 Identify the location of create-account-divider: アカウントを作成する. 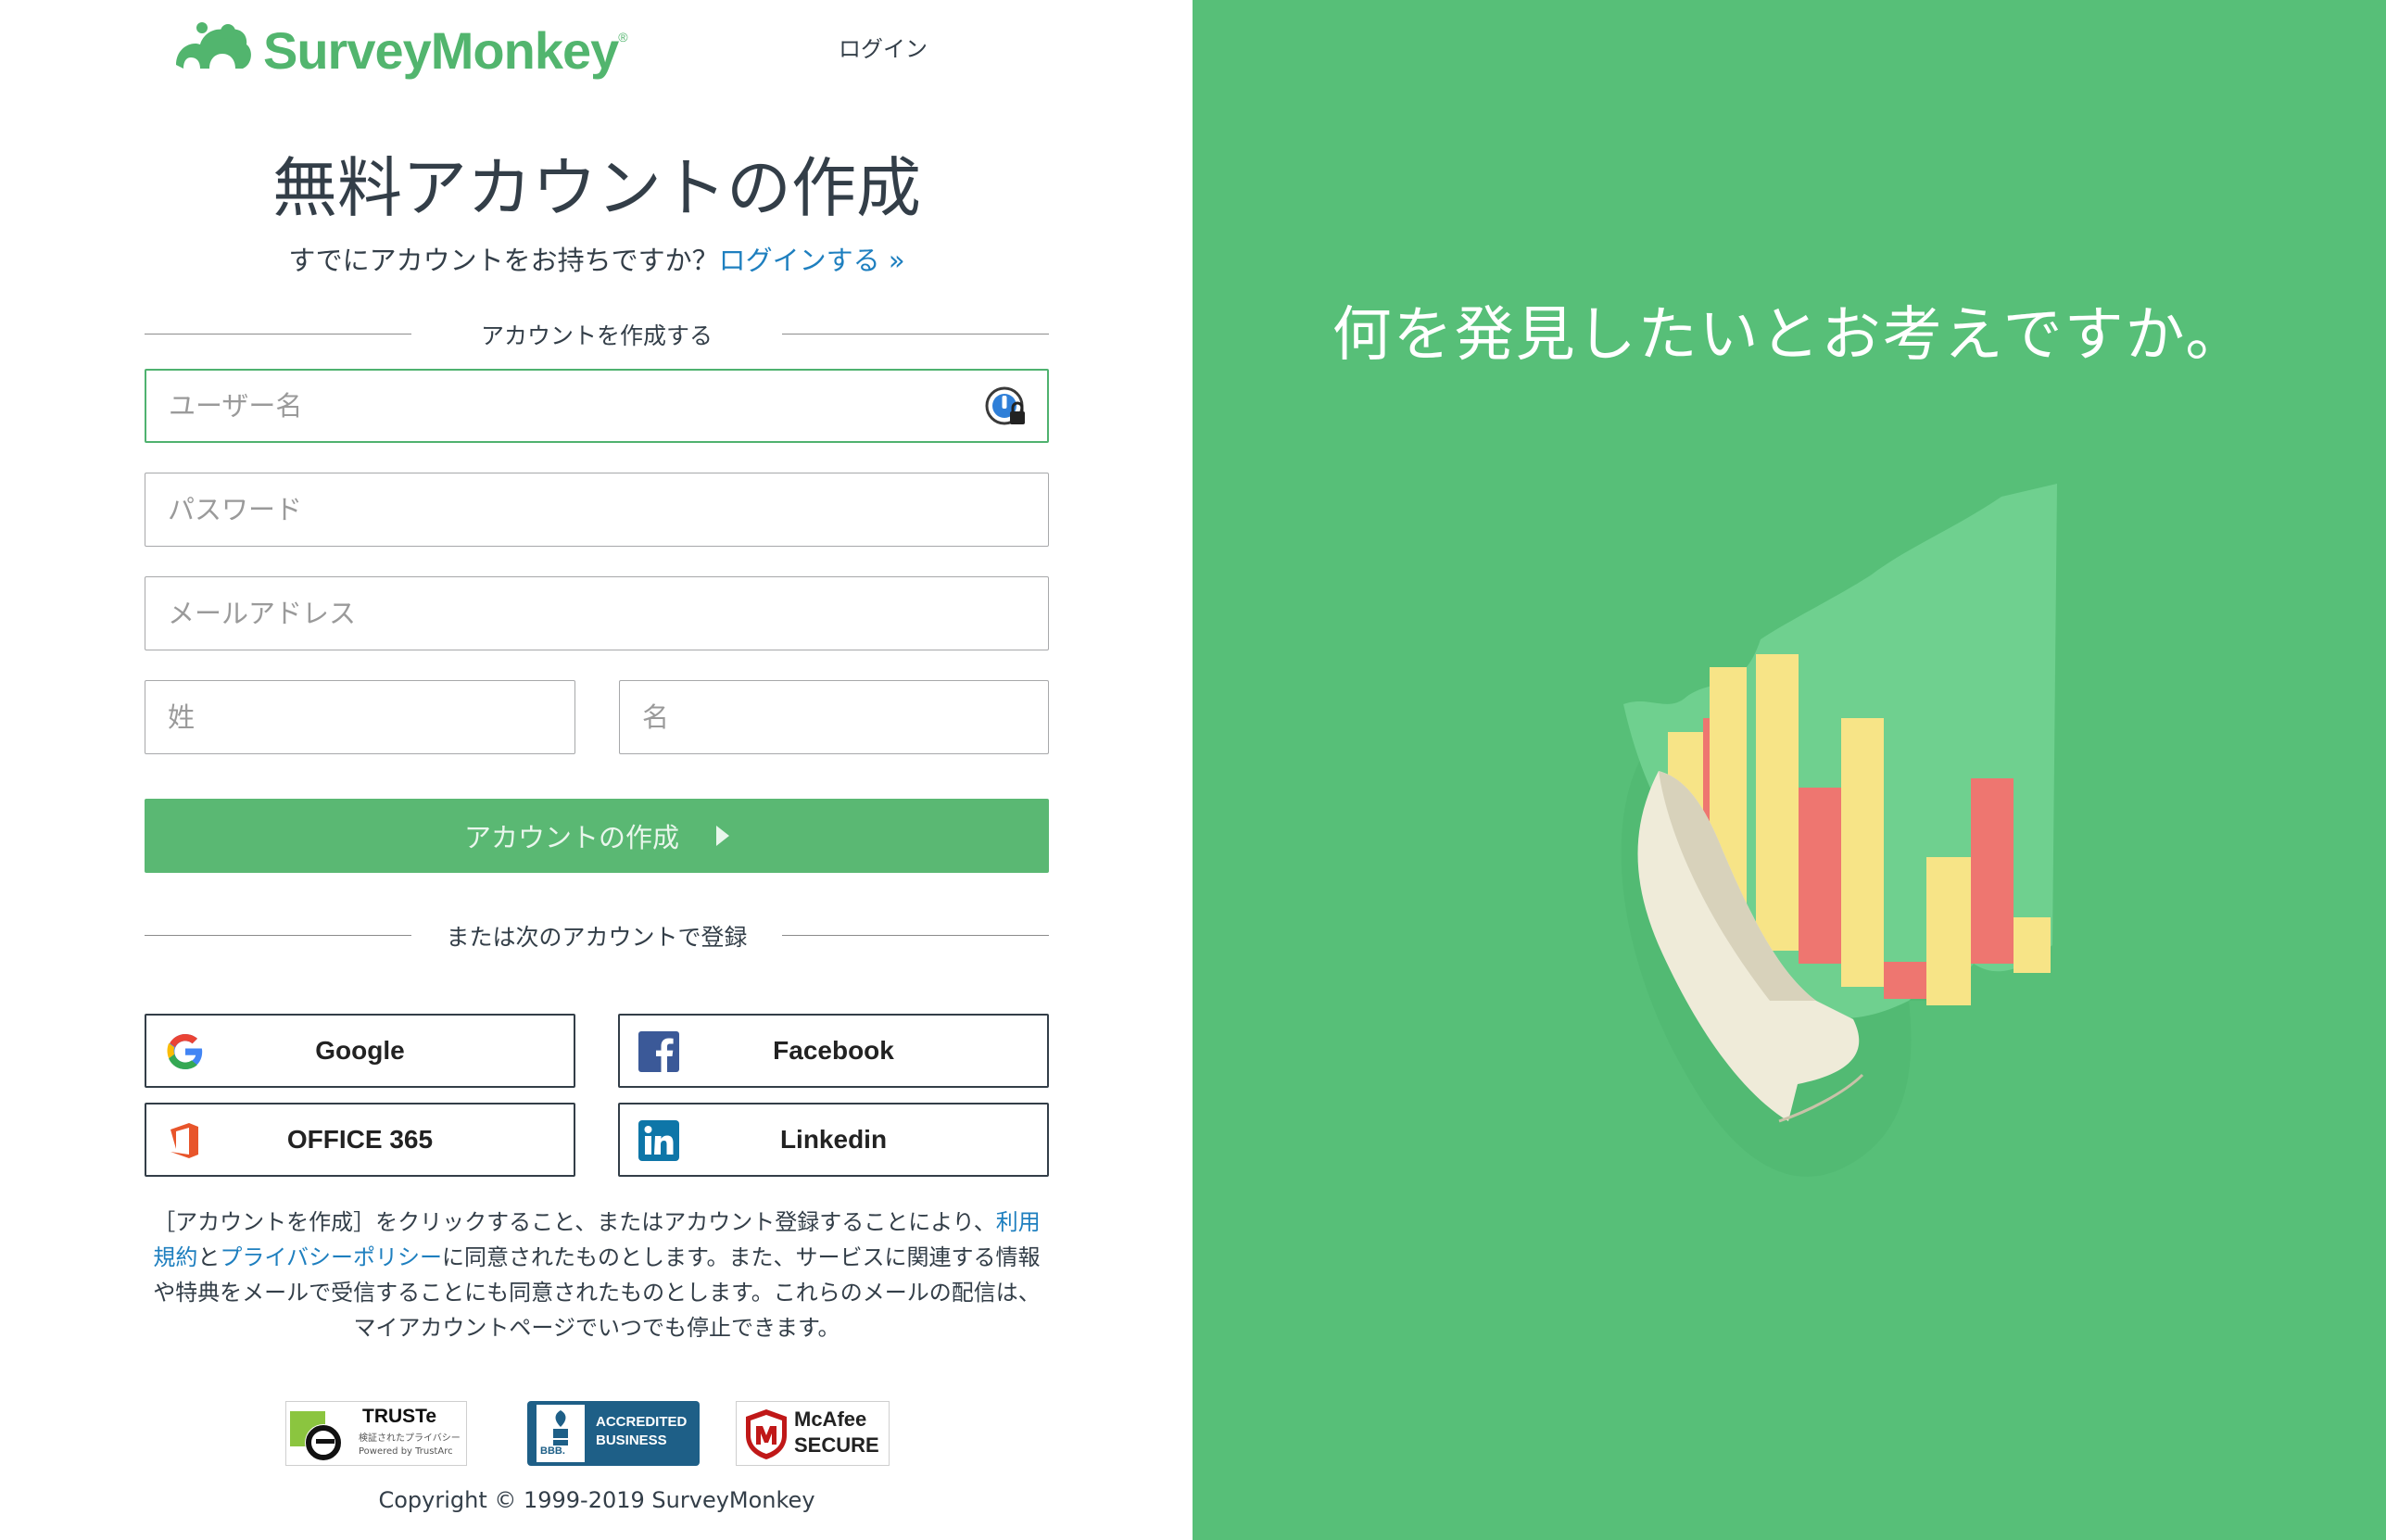
(597, 333).